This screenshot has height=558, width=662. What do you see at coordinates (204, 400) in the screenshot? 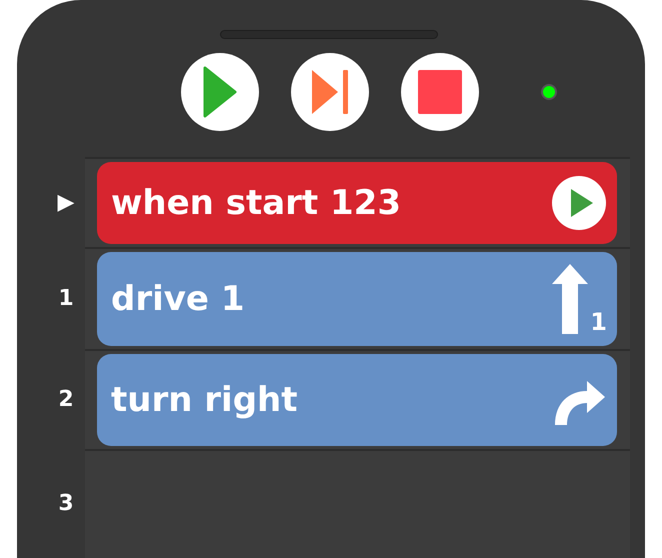
I see `block-label: turn right` at bounding box center [204, 400].